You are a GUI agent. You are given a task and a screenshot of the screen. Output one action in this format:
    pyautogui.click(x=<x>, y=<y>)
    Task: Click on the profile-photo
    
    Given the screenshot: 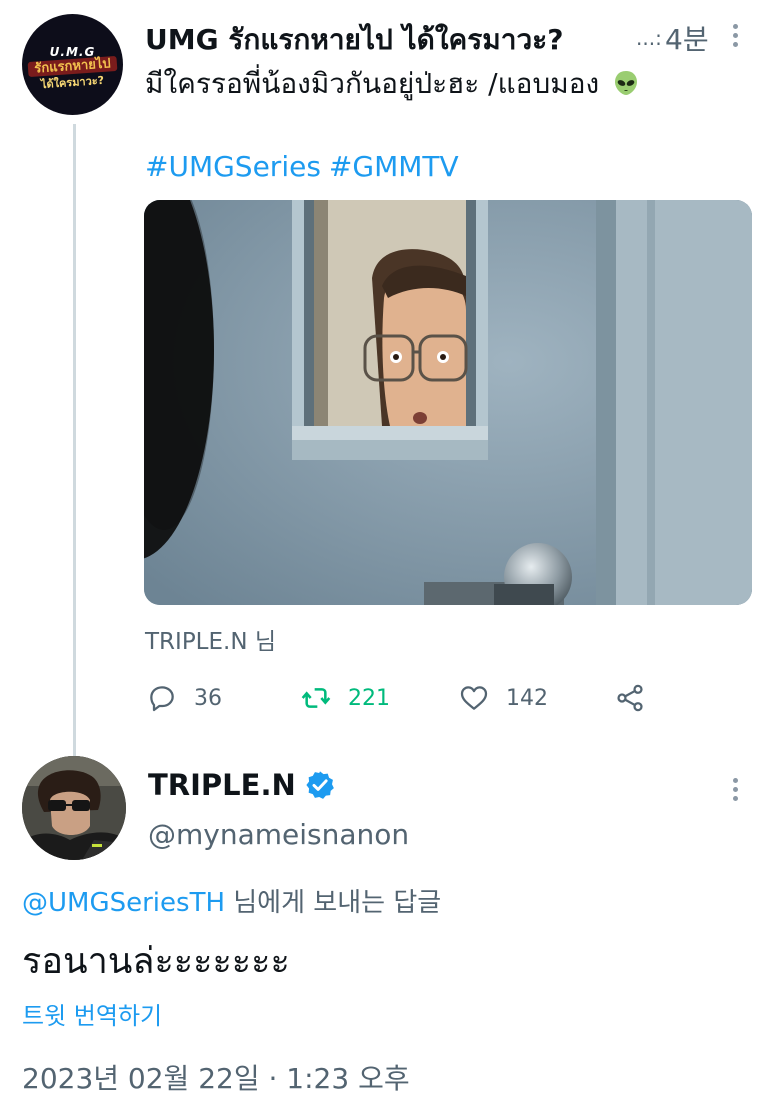 What is the action you would take?
    pyautogui.click(x=74, y=808)
    